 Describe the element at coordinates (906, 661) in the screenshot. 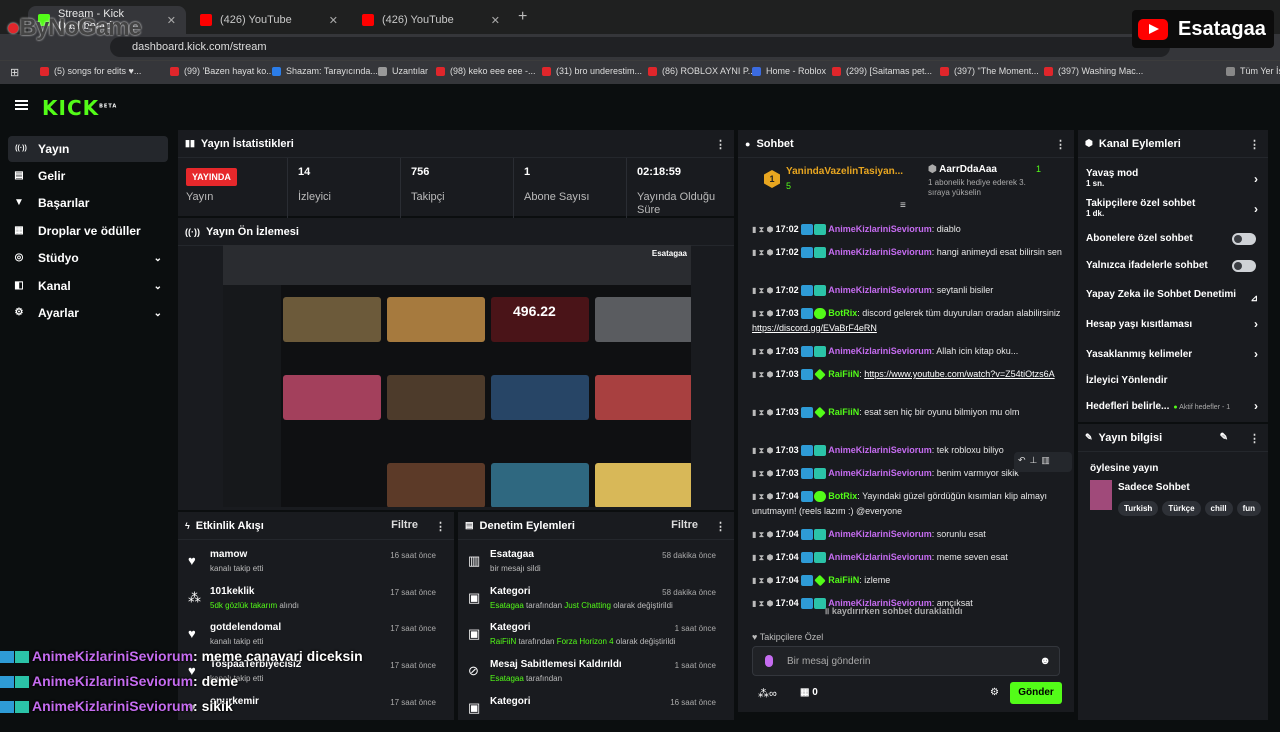

I see `chat-input: Bir mesaj gönderin ☻` at that location.